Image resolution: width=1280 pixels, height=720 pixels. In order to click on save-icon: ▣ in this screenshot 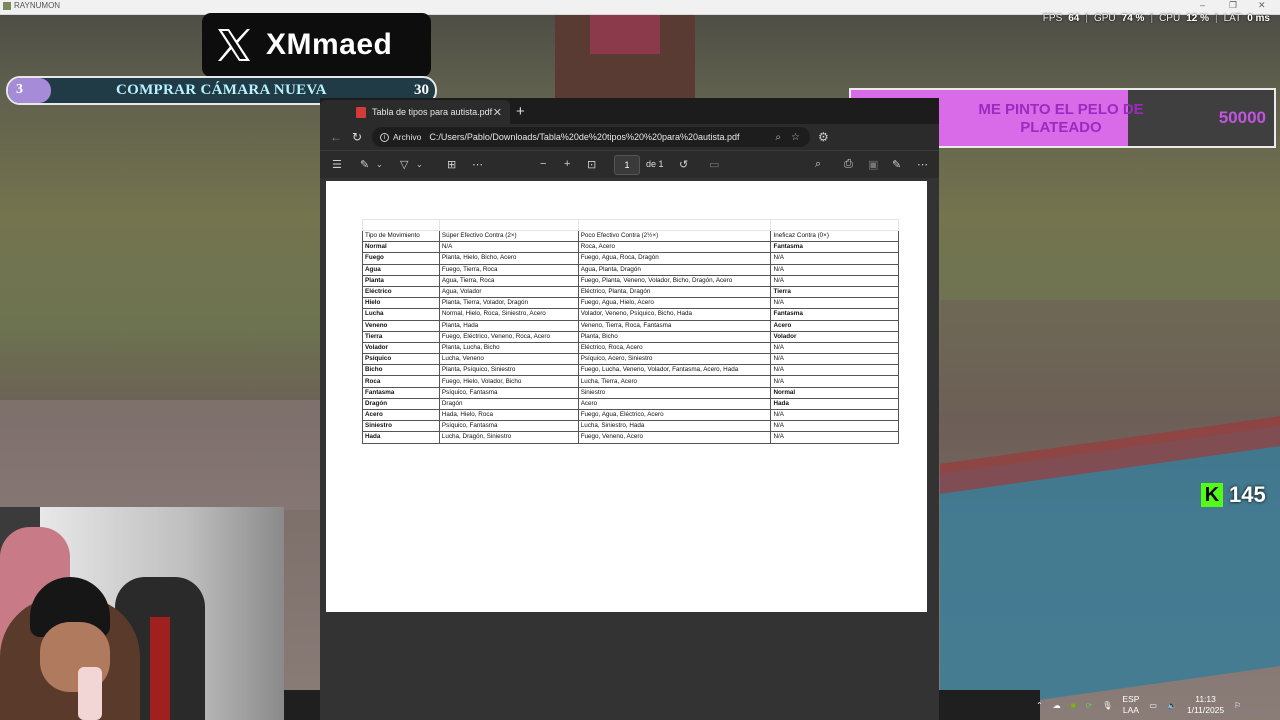, I will do `click(873, 164)`.